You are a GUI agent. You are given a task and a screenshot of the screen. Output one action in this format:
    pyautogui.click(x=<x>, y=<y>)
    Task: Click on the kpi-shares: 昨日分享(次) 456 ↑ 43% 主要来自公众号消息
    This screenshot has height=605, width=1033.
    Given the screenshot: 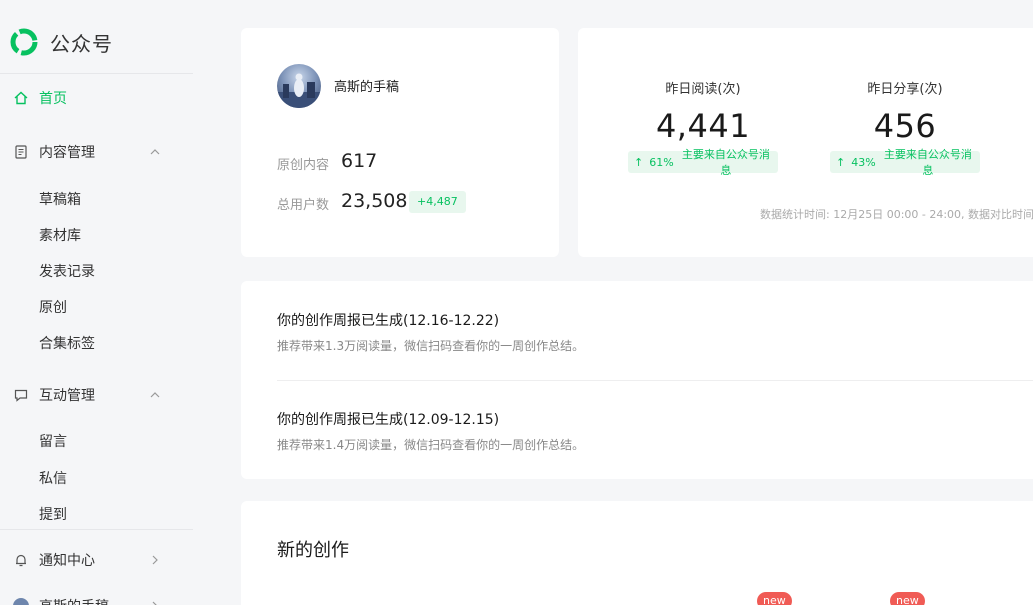 What is the action you would take?
    pyautogui.click(x=905, y=127)
    